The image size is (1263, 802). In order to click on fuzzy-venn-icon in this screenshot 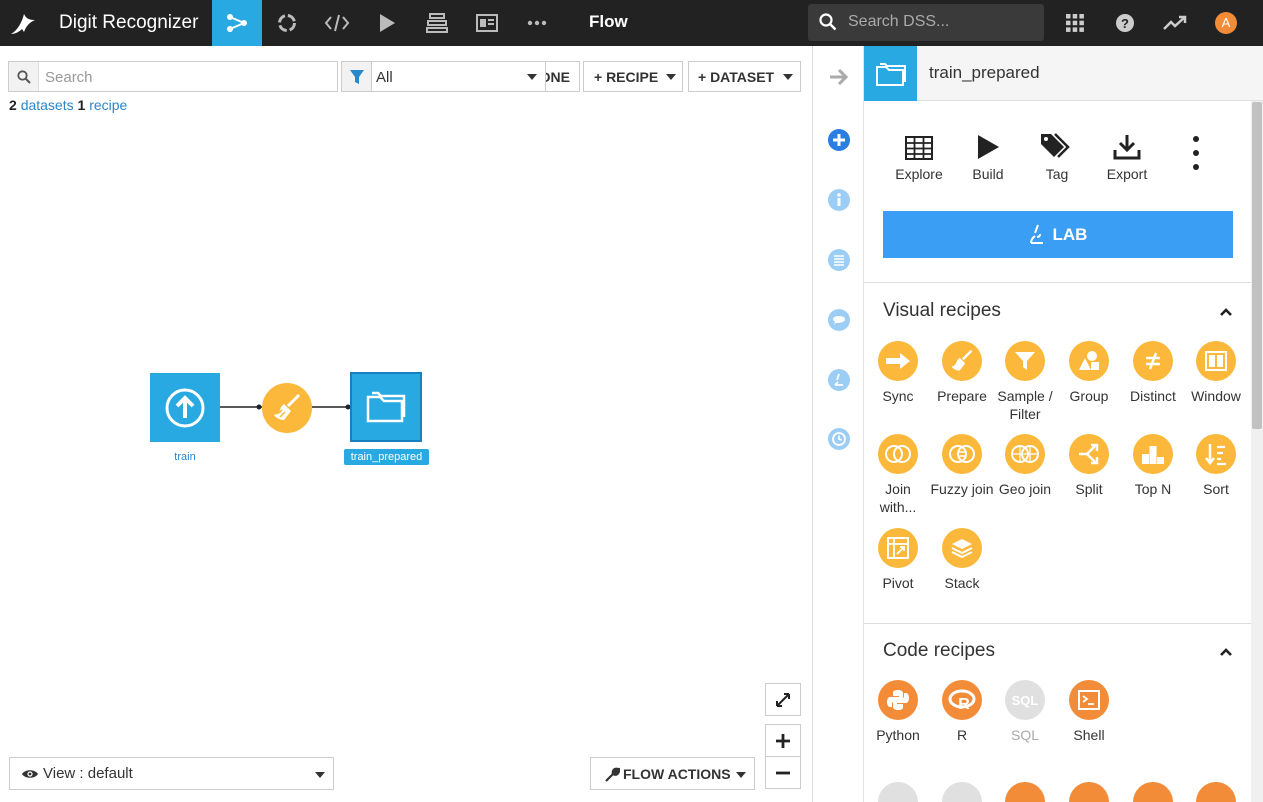, I will do `click(962, 454)`.